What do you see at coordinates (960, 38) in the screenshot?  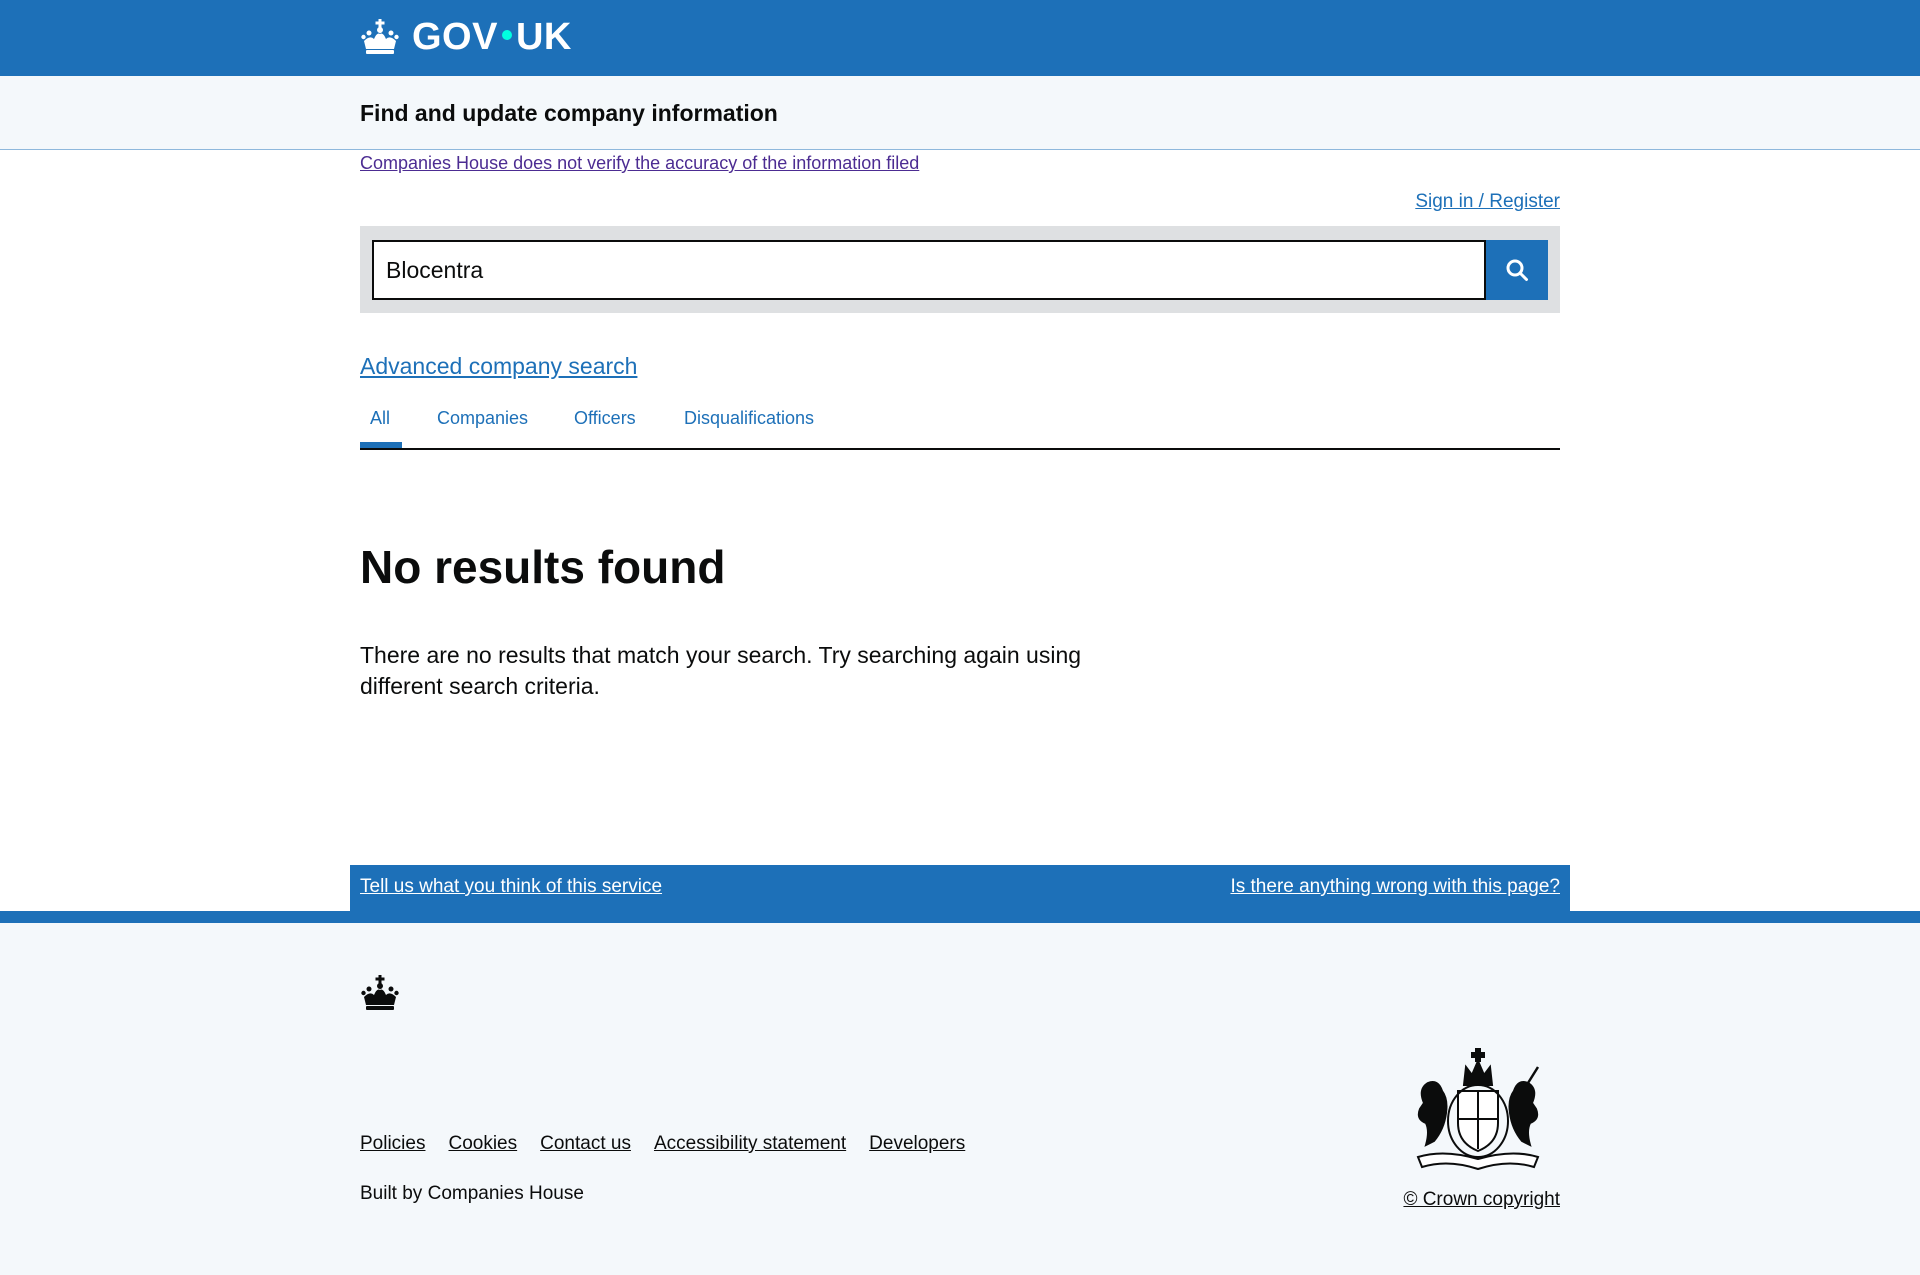 I see `govuk-header: GOV UK` at bounding box center [960, 38].